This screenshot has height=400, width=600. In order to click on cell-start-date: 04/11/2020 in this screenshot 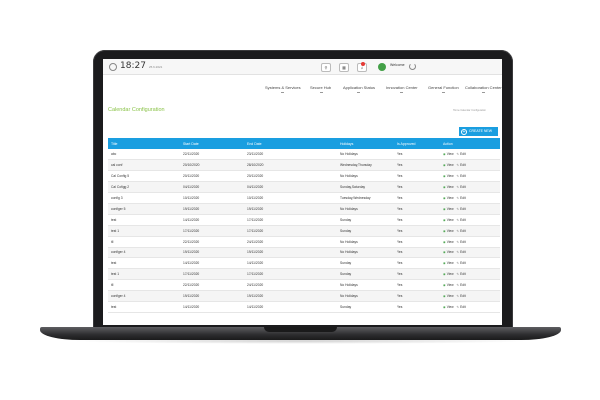, I will do `click(212, 187)`.